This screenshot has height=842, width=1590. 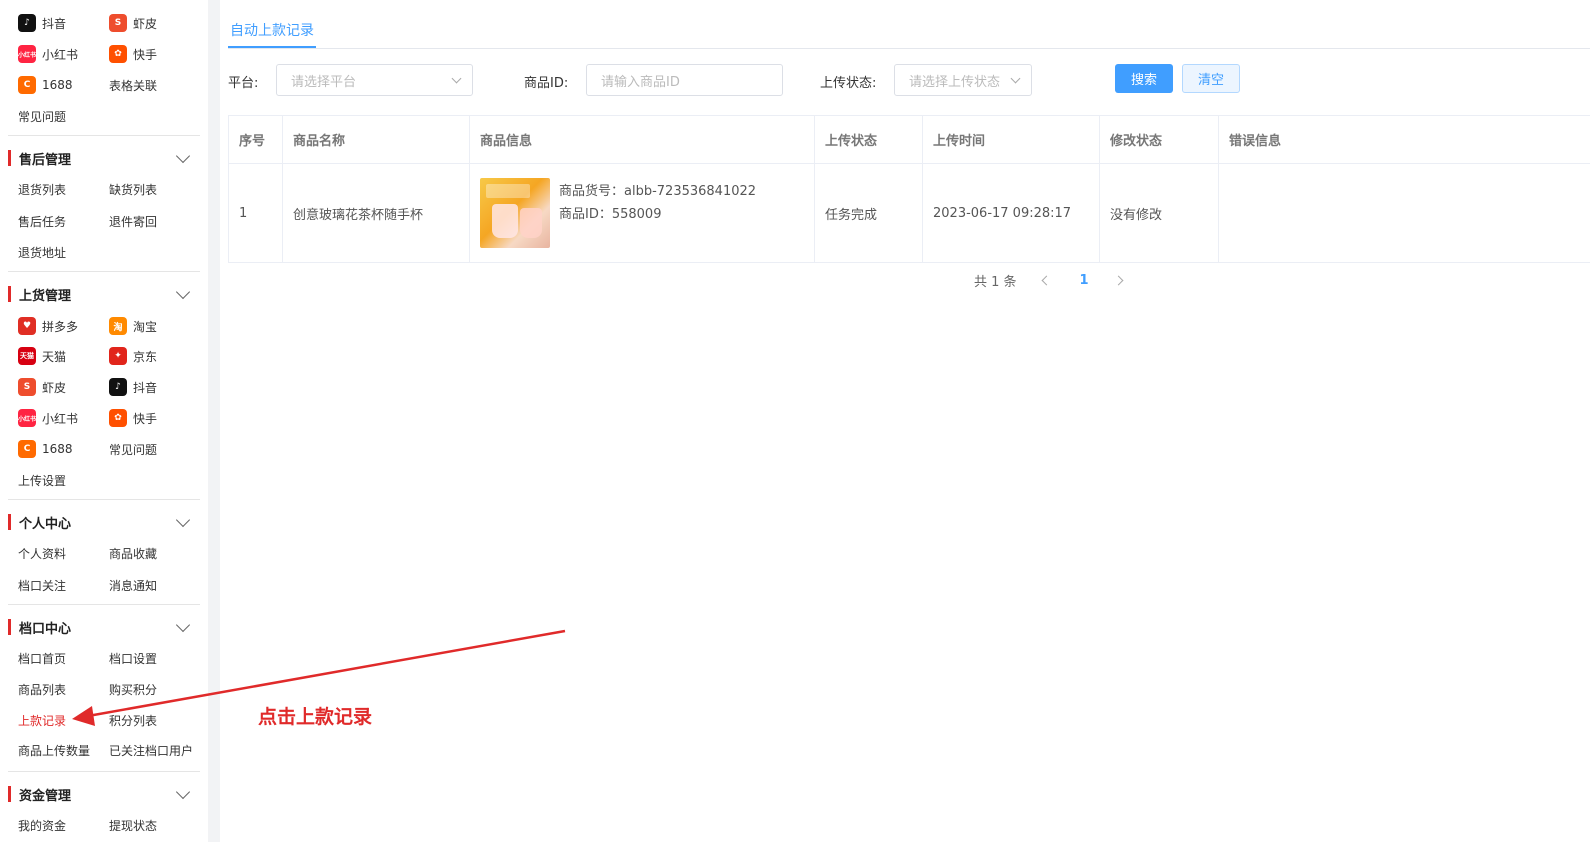 What do you see at coordinates (642, 139) in the screenshot?
I see `header-info: 商品信息` at bounding box center [642, 139].